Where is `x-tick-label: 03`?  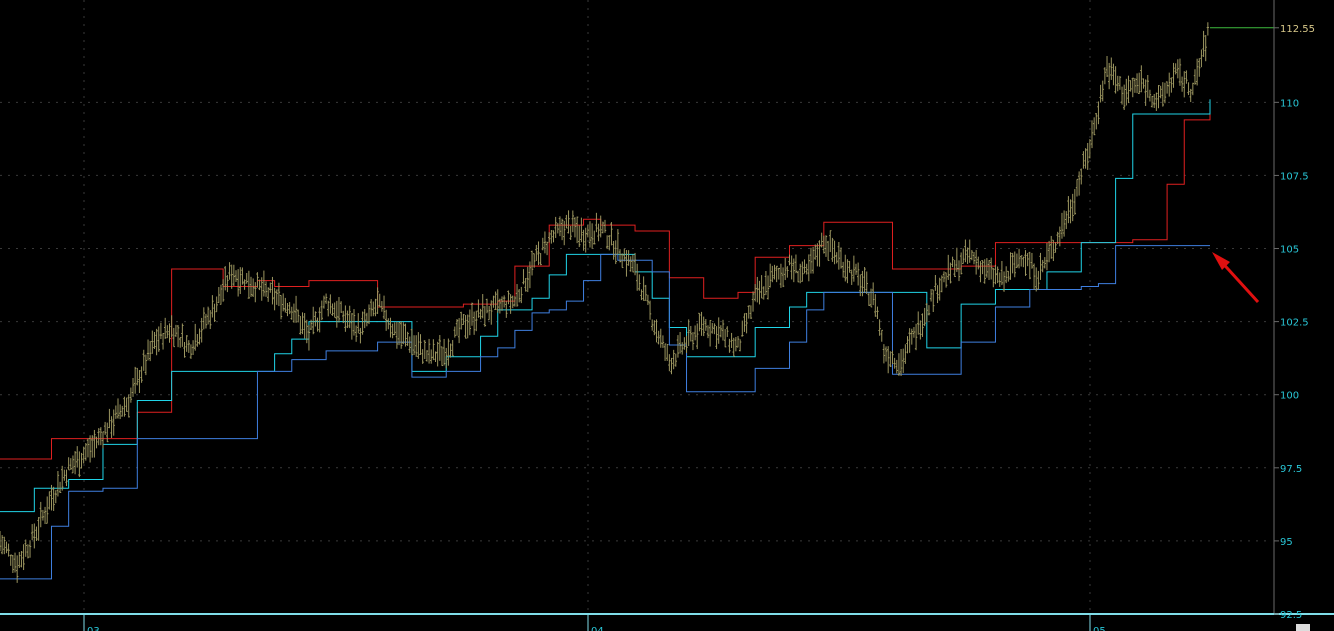 x-tick-label: 03 is located at coordinates (93, 628).